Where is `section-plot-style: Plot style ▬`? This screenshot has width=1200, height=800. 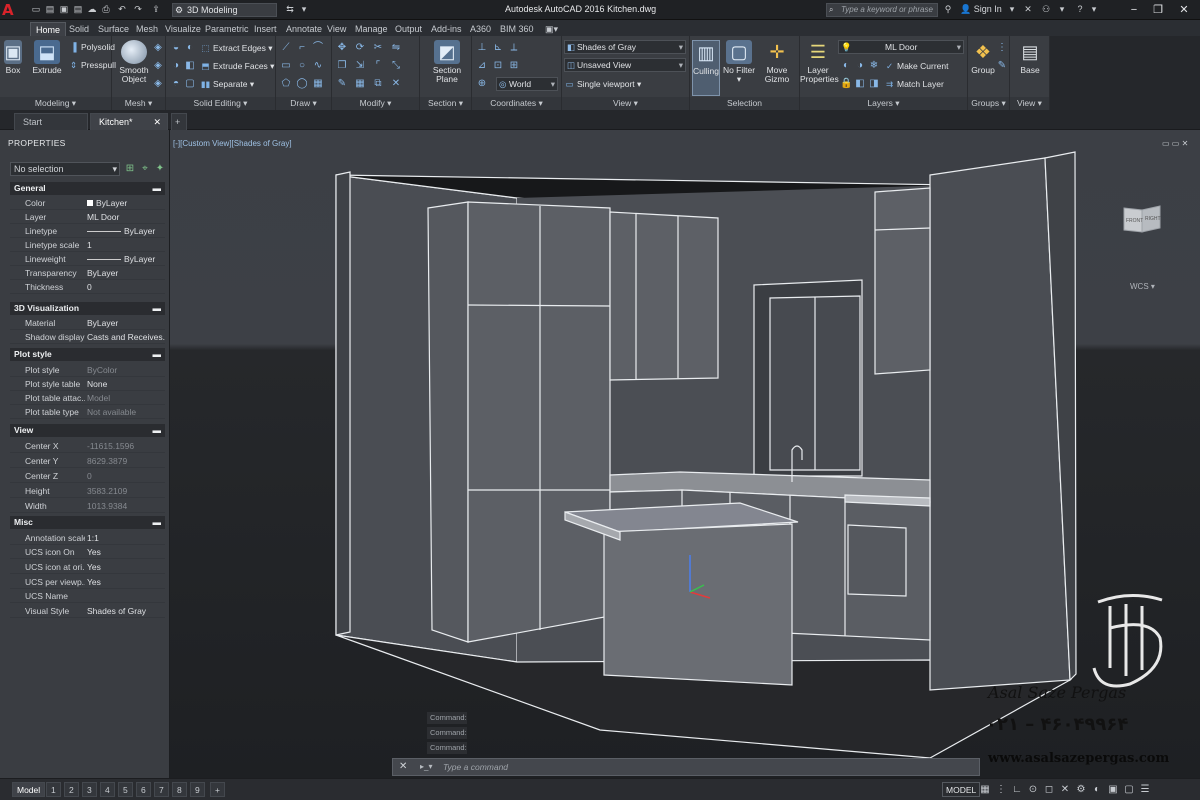 section-plot-style: Plot style ▬ is located at coordinates (87, 354).